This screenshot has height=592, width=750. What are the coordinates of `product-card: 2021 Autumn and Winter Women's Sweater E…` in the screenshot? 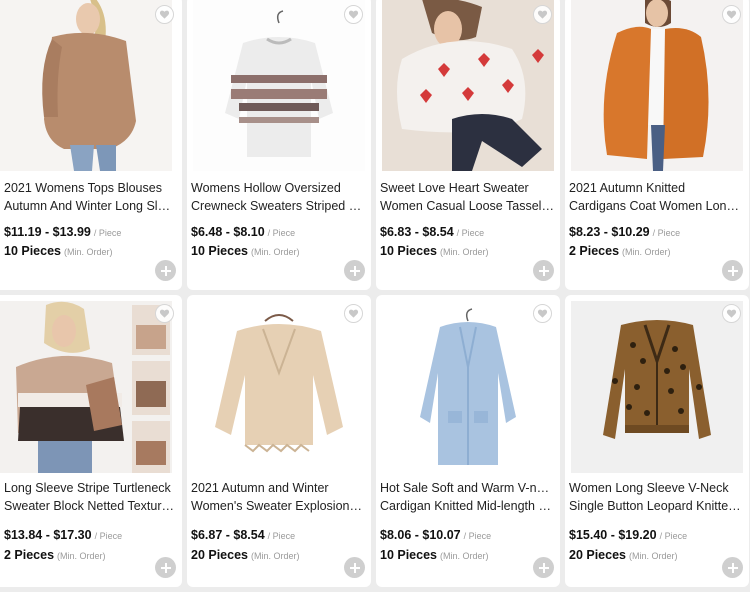 It's located at (279, 441).